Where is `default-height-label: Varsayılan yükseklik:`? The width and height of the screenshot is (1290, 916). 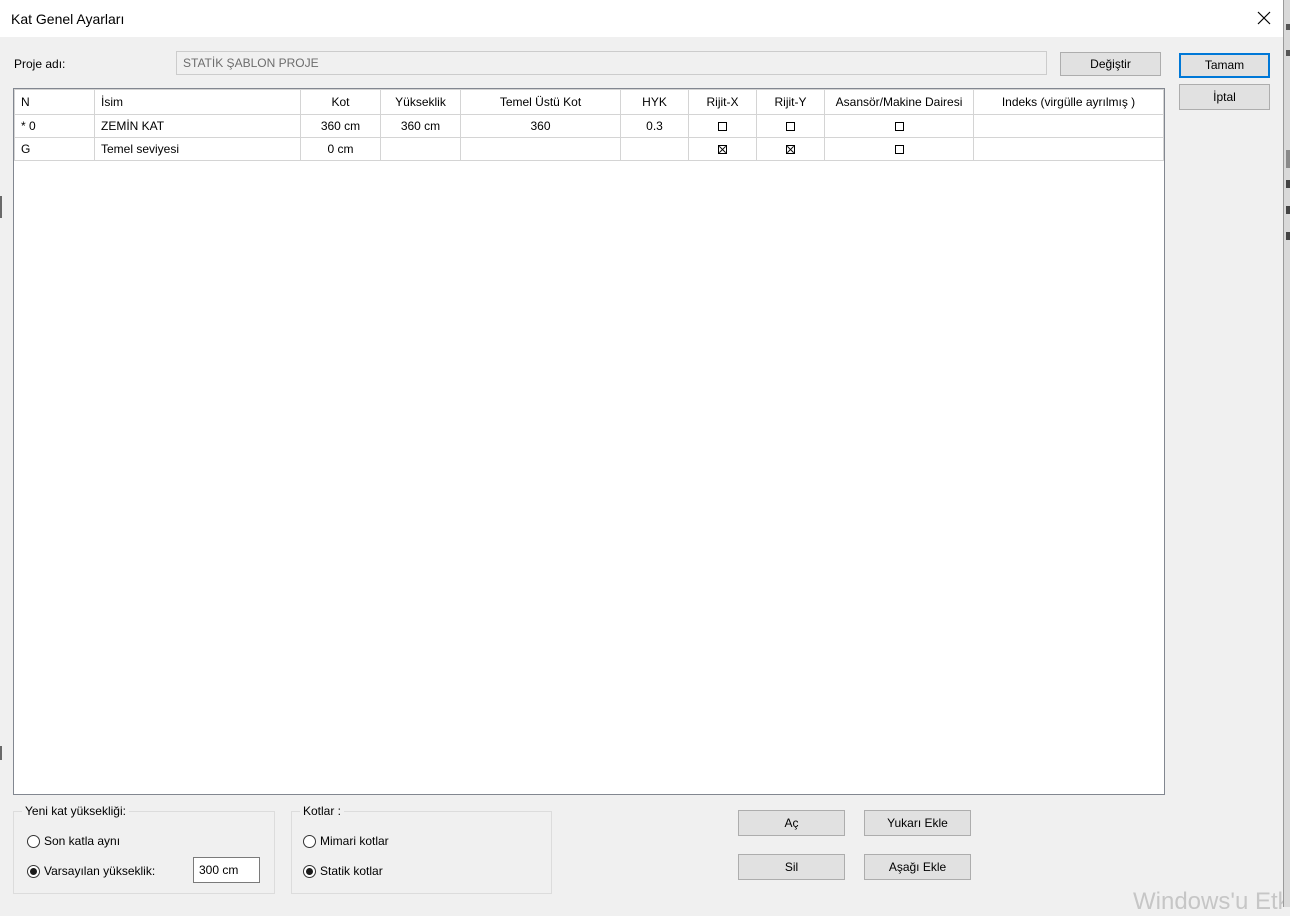 default-height-label: Varsayılan yükseklik: is located at coordinates (100, 871).